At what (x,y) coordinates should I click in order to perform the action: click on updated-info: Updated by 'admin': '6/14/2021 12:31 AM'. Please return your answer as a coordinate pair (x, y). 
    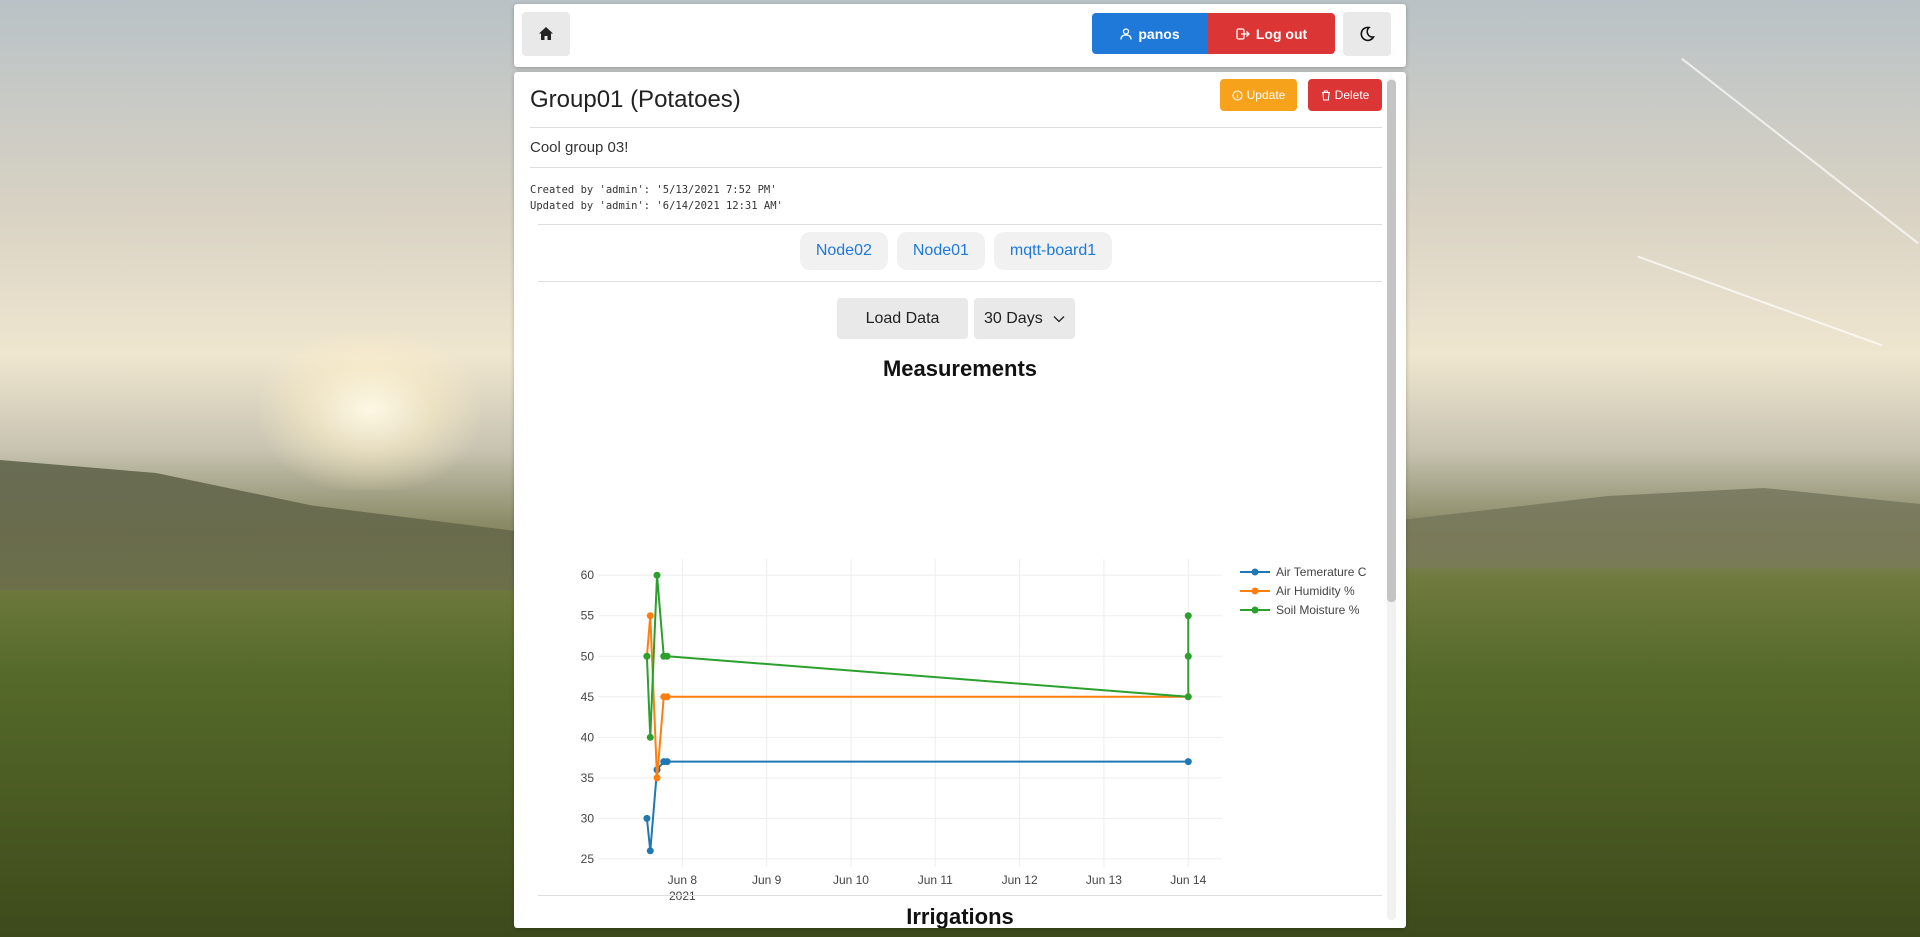
    Looking at the image, I should click on (656, 206).